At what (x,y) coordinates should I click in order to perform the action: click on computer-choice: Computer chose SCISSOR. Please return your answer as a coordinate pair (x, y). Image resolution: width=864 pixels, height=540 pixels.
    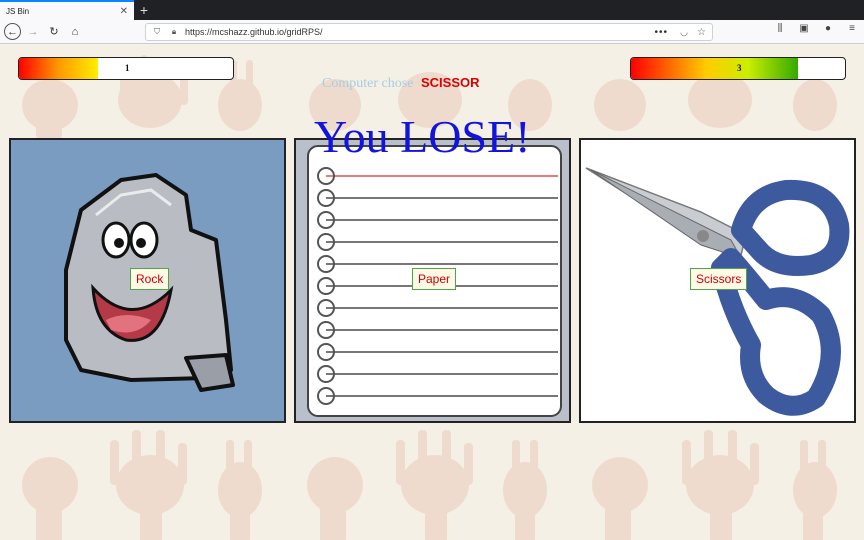
    Looking at the image, I should click on (401, 83).